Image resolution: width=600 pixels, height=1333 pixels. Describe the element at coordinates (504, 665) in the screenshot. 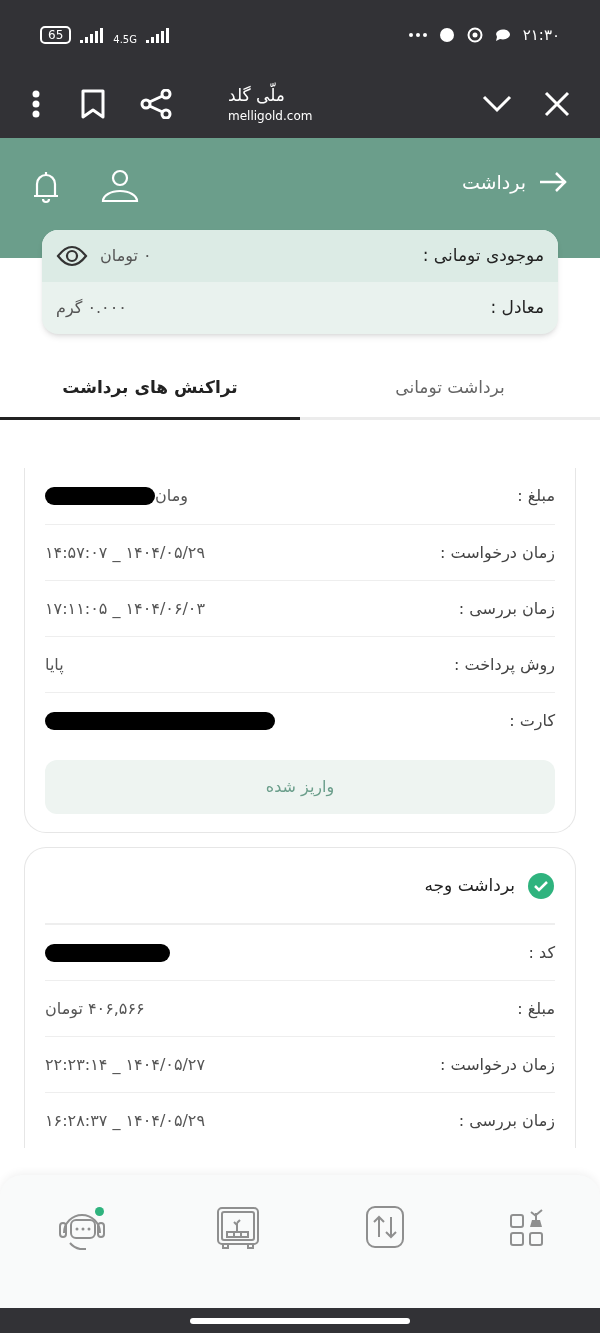

I see `field-label: روش پرداخت :` at that location.